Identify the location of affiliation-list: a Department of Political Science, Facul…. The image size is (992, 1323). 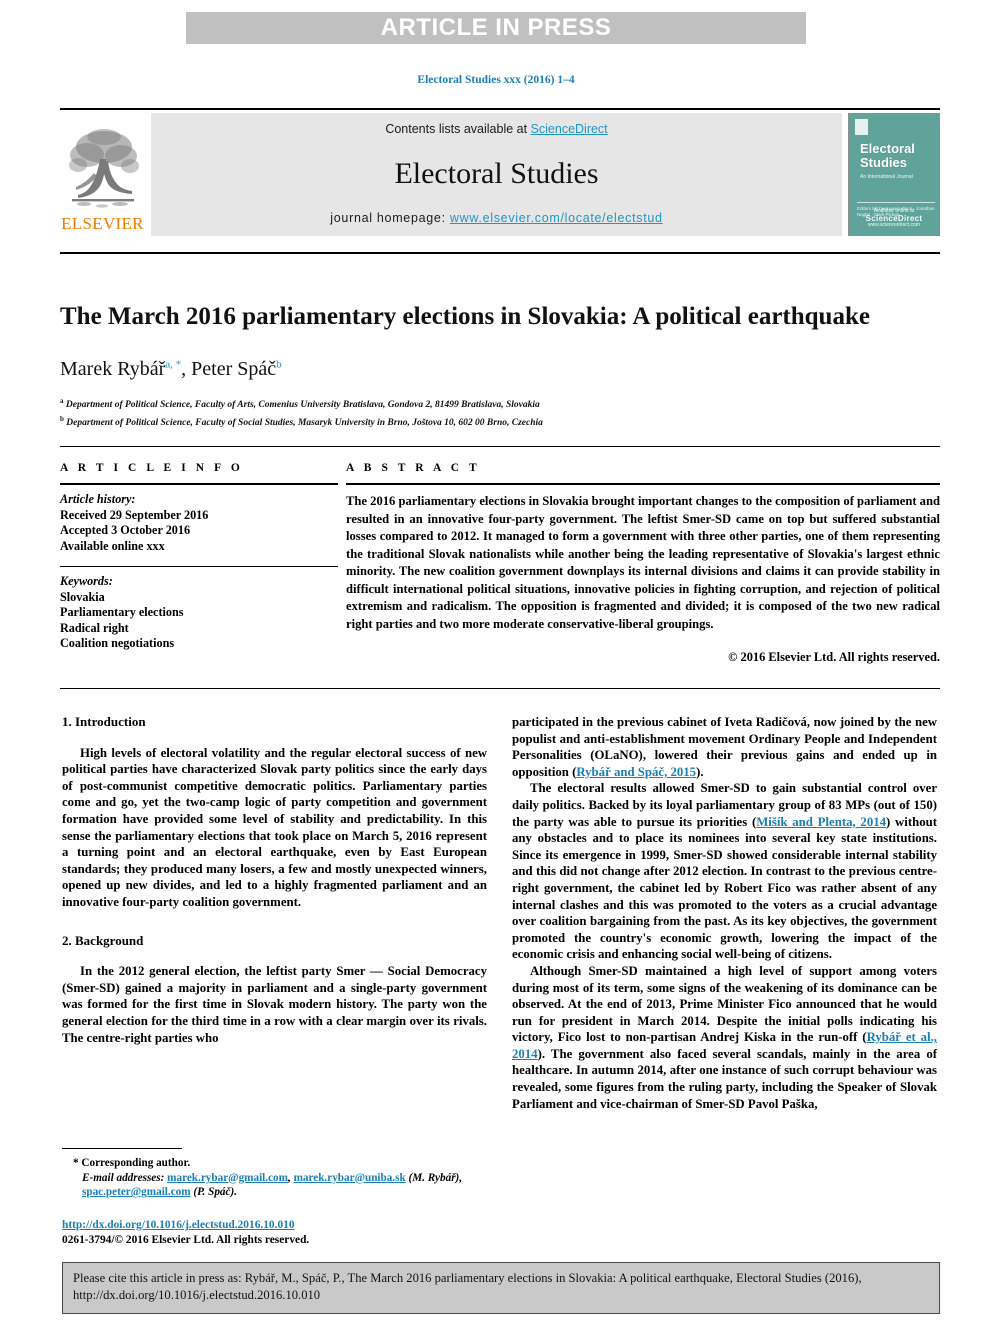
(495, 412).